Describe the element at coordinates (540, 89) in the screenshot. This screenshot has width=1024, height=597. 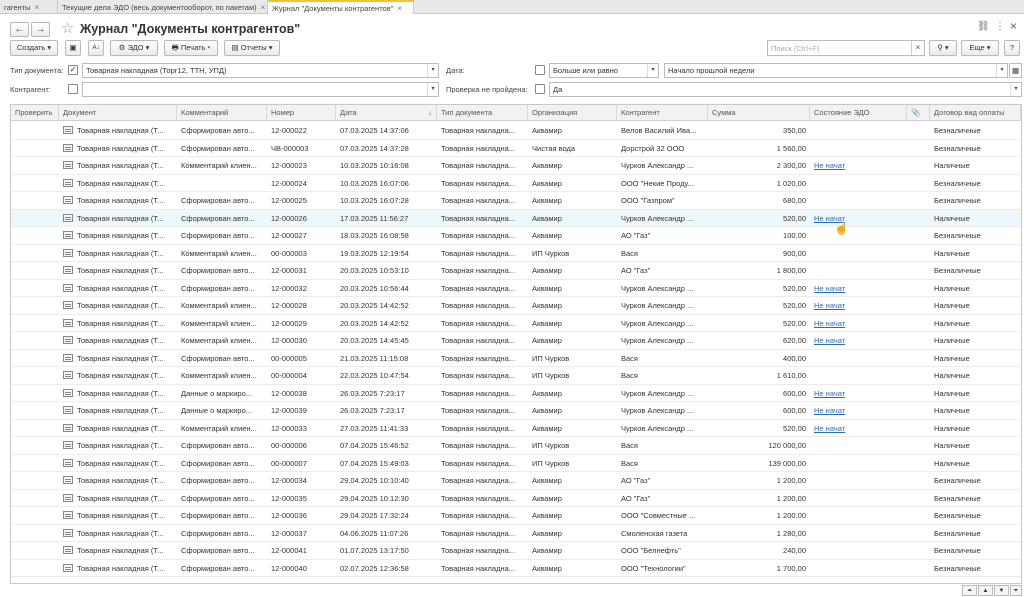
I see `check-failed-checkbox` at that location.